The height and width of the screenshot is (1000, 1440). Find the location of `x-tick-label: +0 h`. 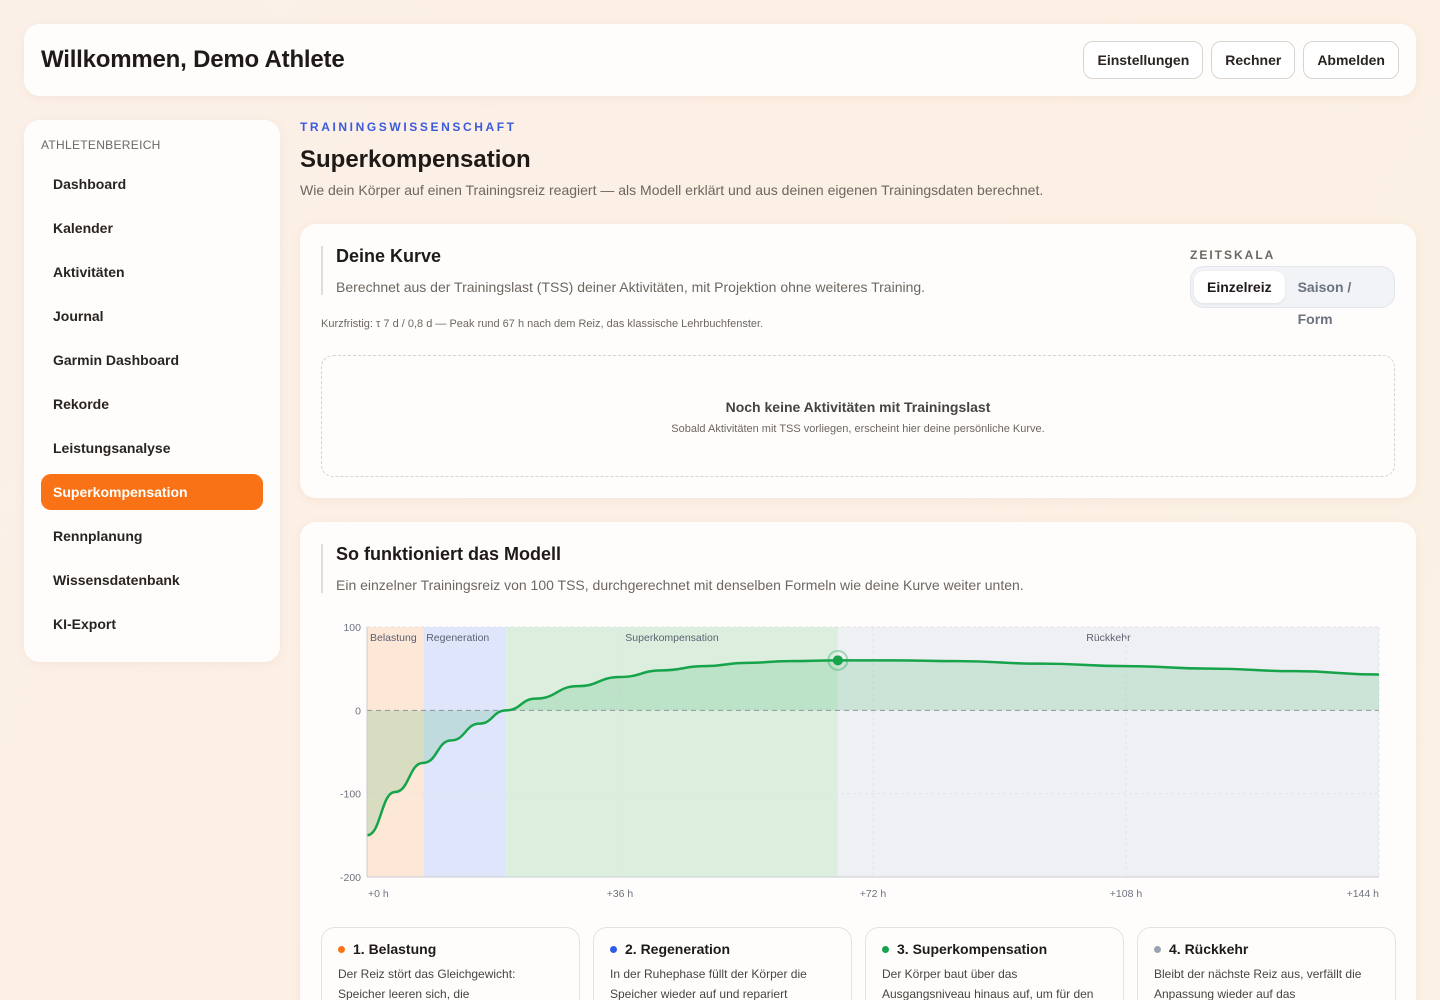

x-tick-label: +0 h is located at coordinates (378, 894).